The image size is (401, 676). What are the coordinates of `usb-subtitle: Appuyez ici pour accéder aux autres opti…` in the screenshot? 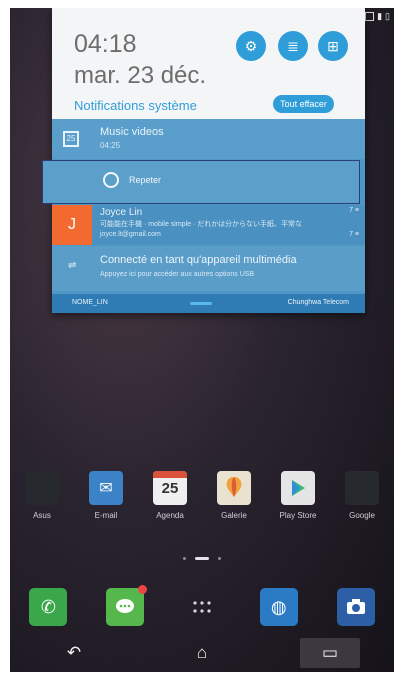 It's located at (177, 274).